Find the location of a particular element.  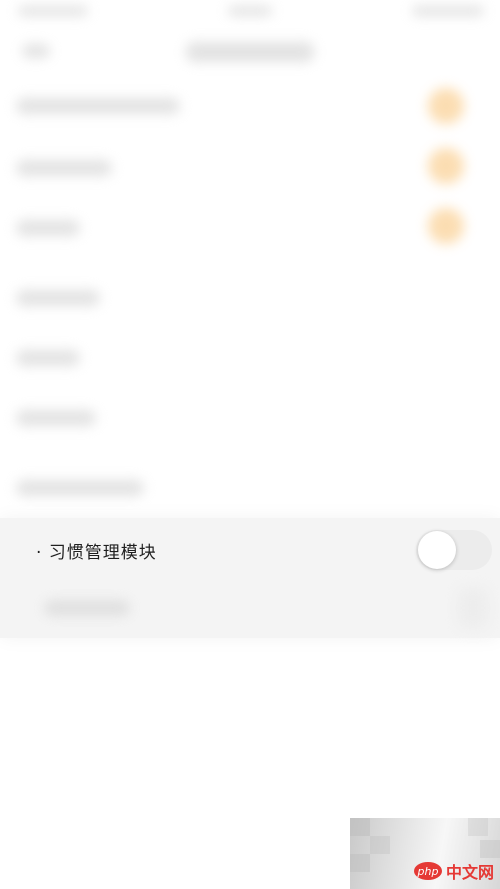

php-logo-icon: php is located at coordinates (427, 871).